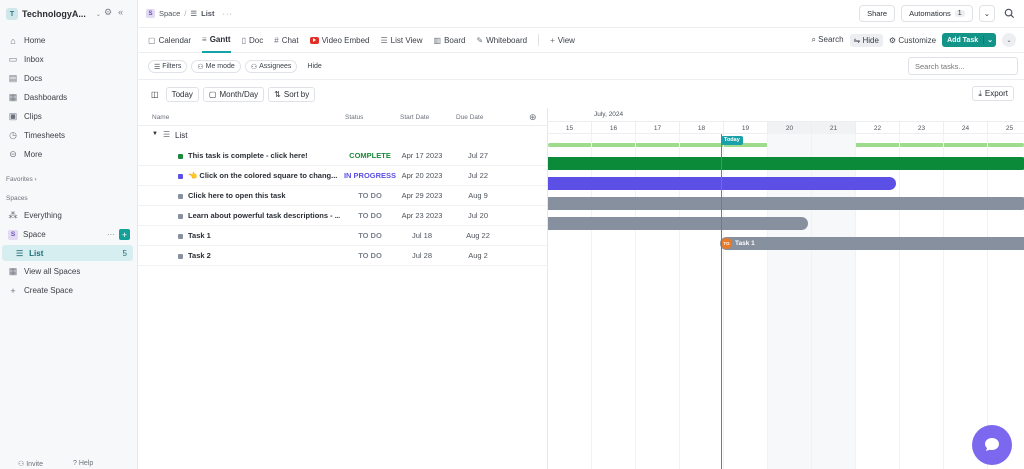 The image size is (1024, 469). I want to click on due-date: Aug 9, so click(478, 195).